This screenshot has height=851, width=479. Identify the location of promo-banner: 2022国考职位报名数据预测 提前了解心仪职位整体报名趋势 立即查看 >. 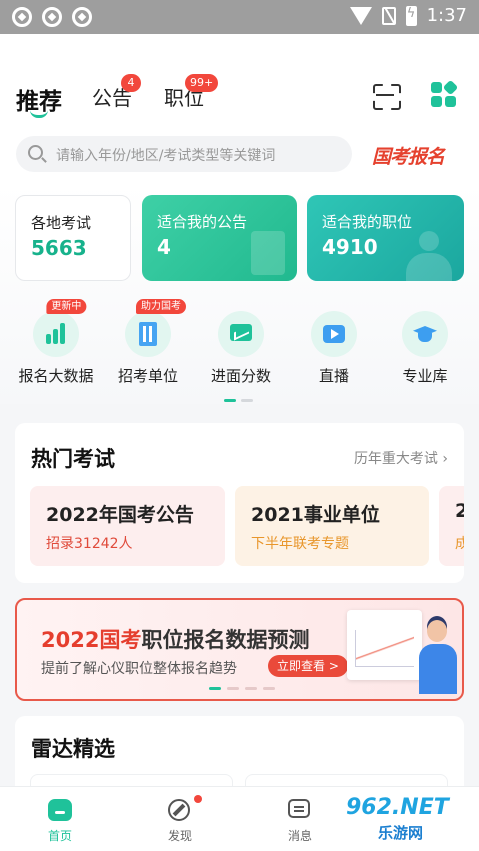
(239, 649).